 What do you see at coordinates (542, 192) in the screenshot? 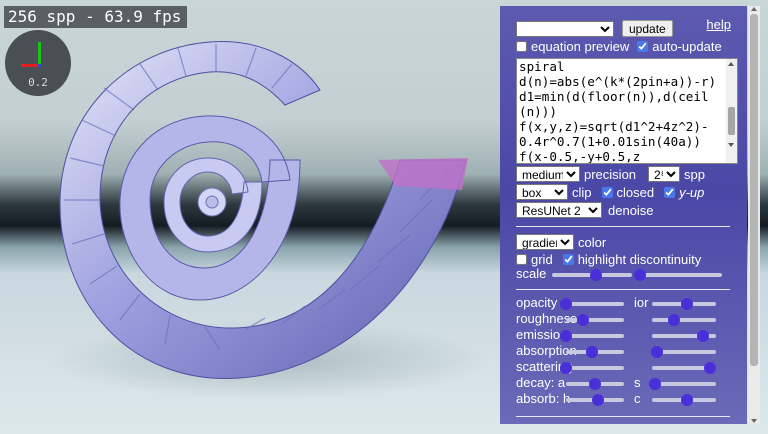
I see `clip-select: box` at bounding box center [542, 192].